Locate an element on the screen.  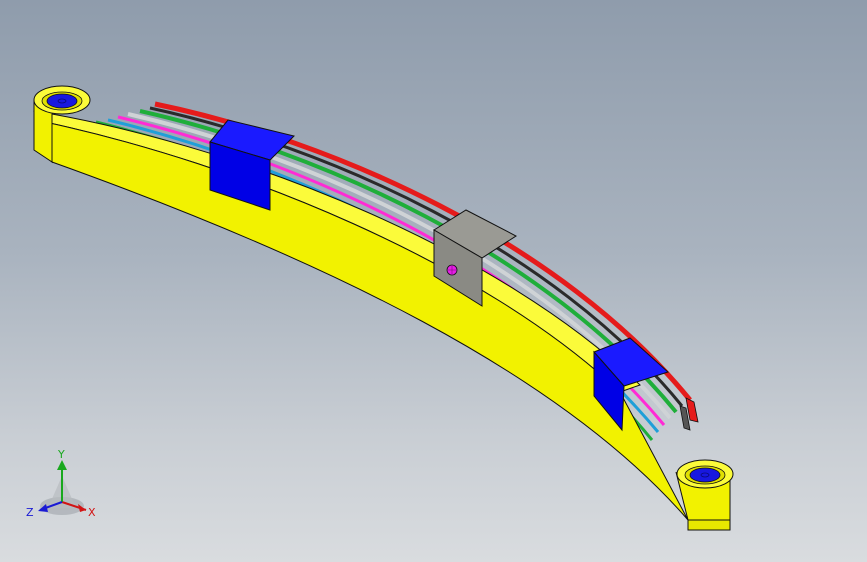
triad-y-label: Y is located at coordinates (61, 454).